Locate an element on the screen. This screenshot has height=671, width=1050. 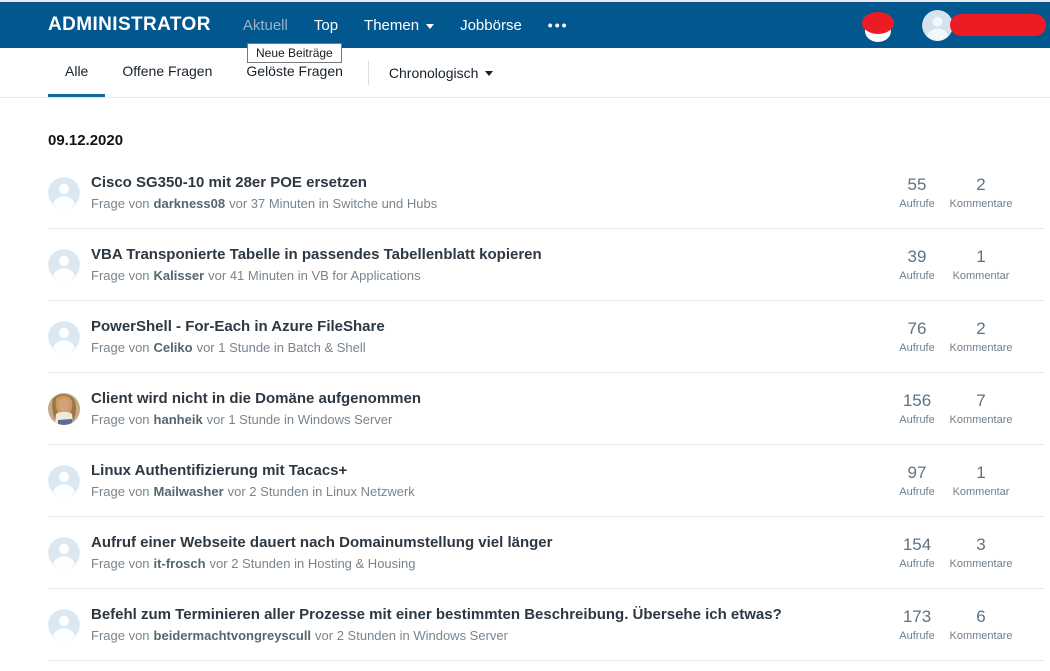
redacted-badge is located at coordinates (878, 25).